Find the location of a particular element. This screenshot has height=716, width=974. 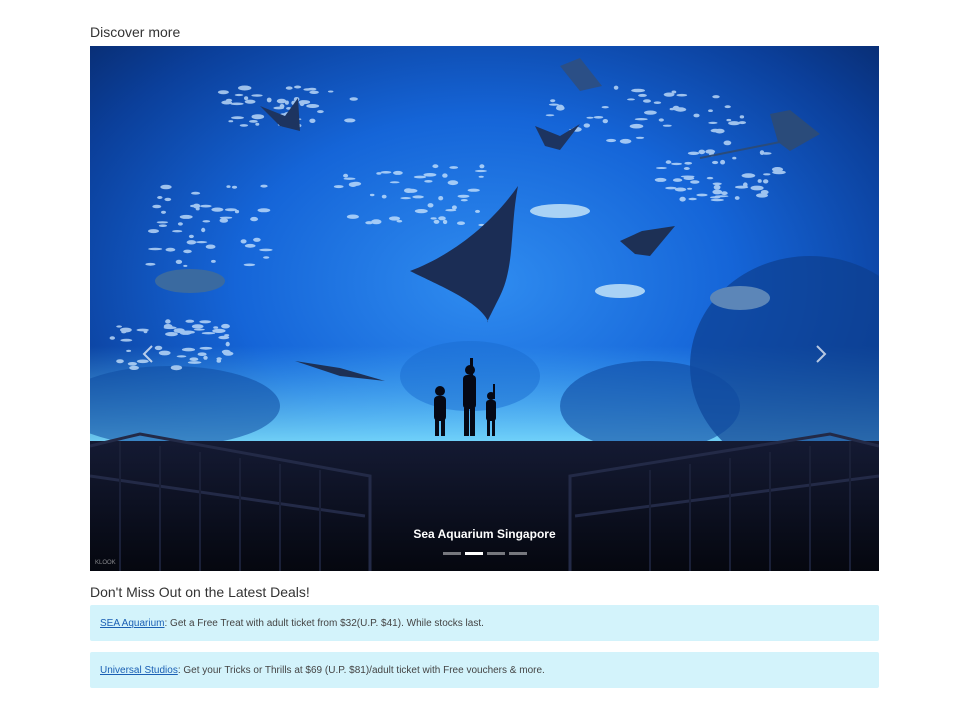

carousel-next-button is located at coordinates (821, 354).